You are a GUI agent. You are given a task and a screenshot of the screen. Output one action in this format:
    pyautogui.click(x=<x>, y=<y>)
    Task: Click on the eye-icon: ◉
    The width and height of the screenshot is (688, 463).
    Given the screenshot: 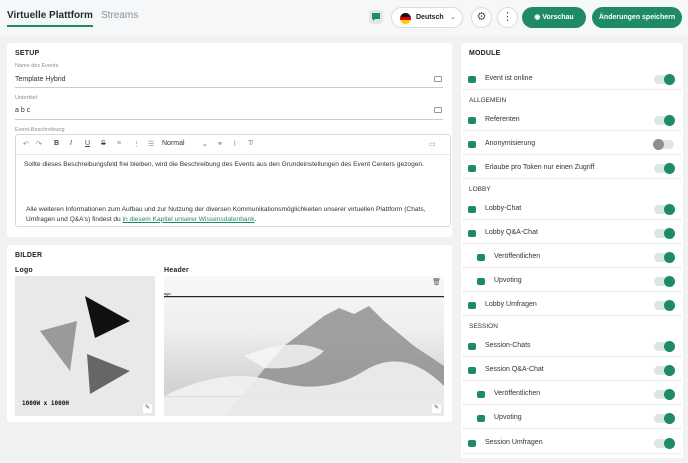 What is the action you would take?
    pyautogui.click(x=537, y=17)
    